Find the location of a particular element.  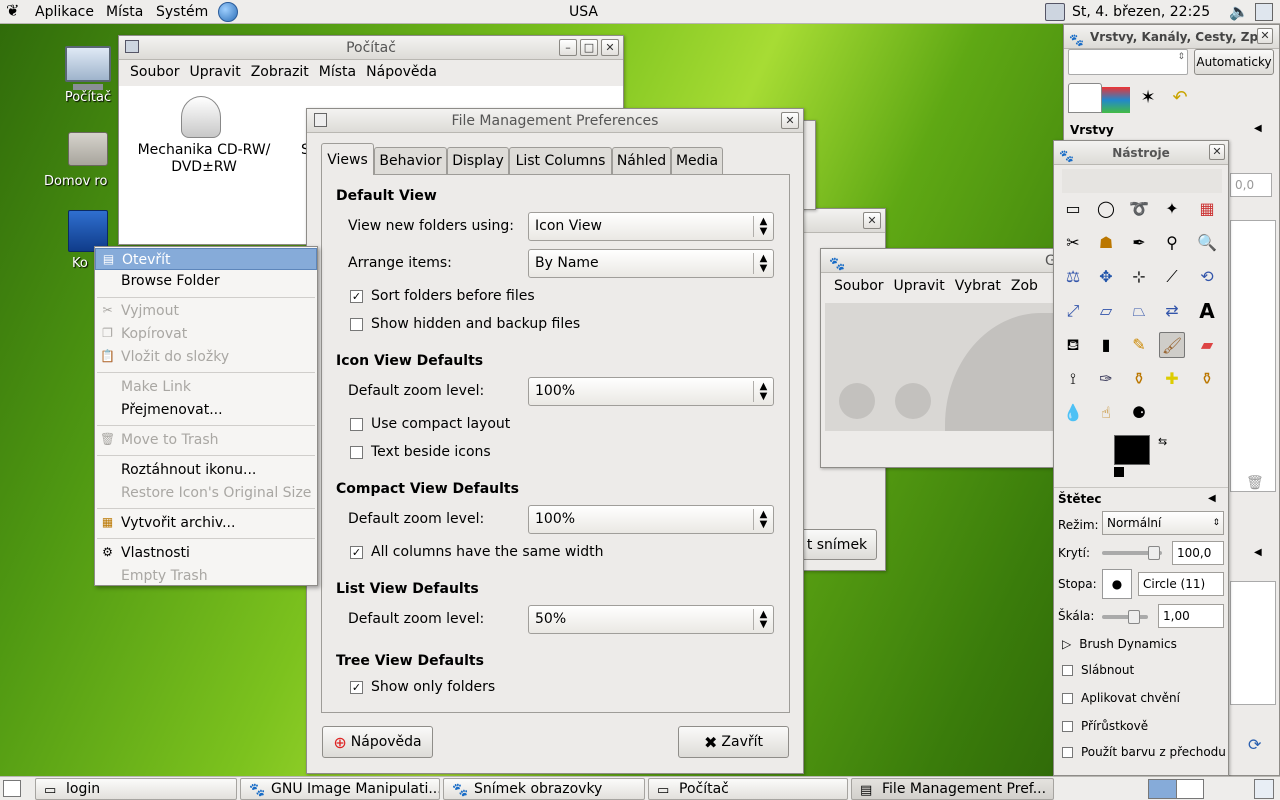

desktop-icon-home: Domov ro is located at coordinates (84, 160).